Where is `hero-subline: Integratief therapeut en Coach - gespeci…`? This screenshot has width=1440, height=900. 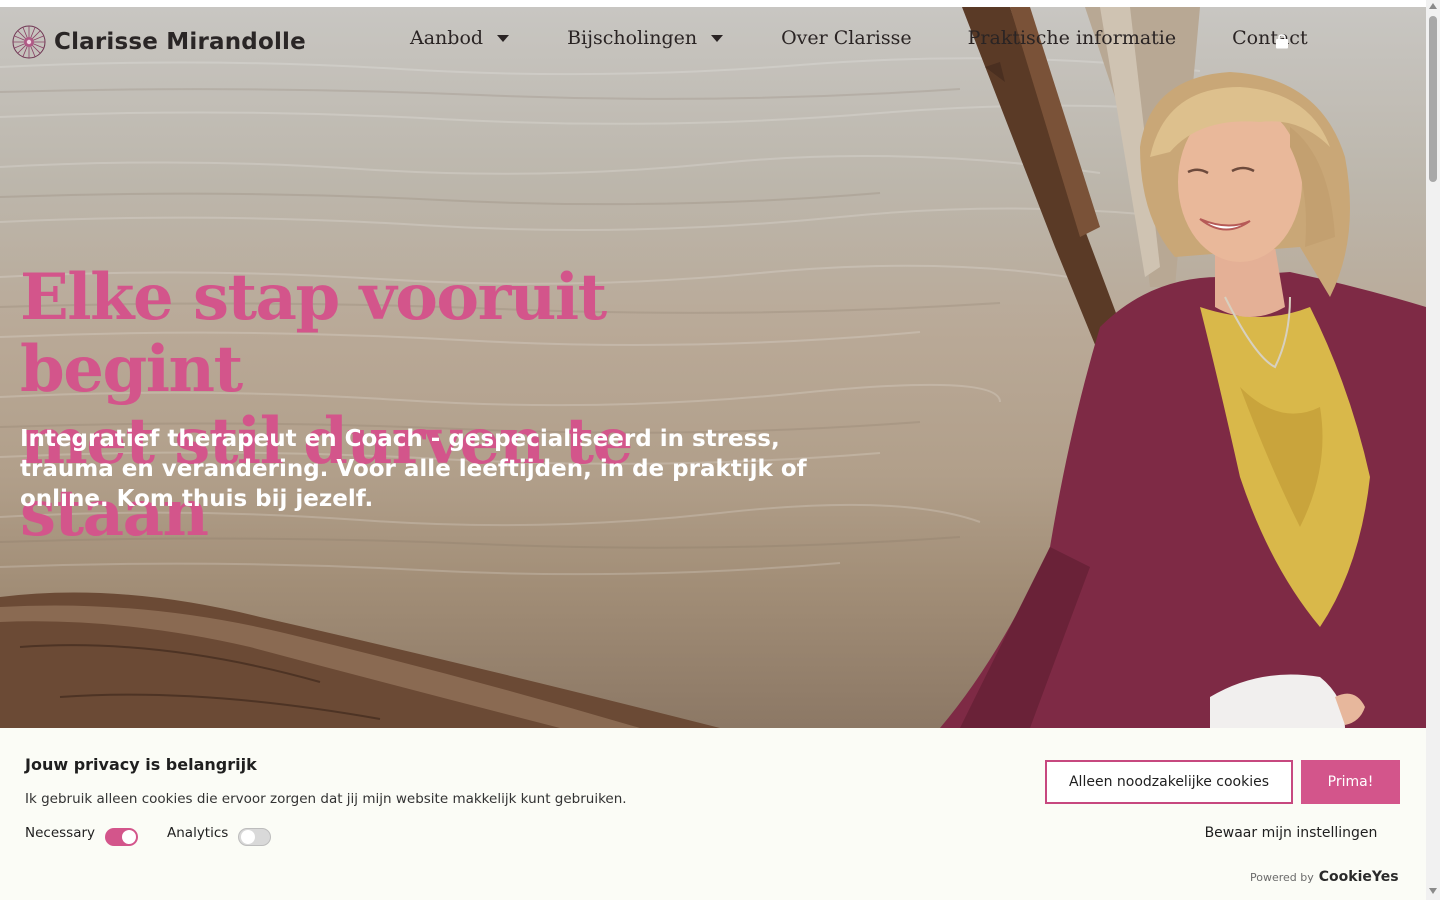
hero-subline: Integratief therapeut en Coach - gespeci… is located at coordinates (413, 469).